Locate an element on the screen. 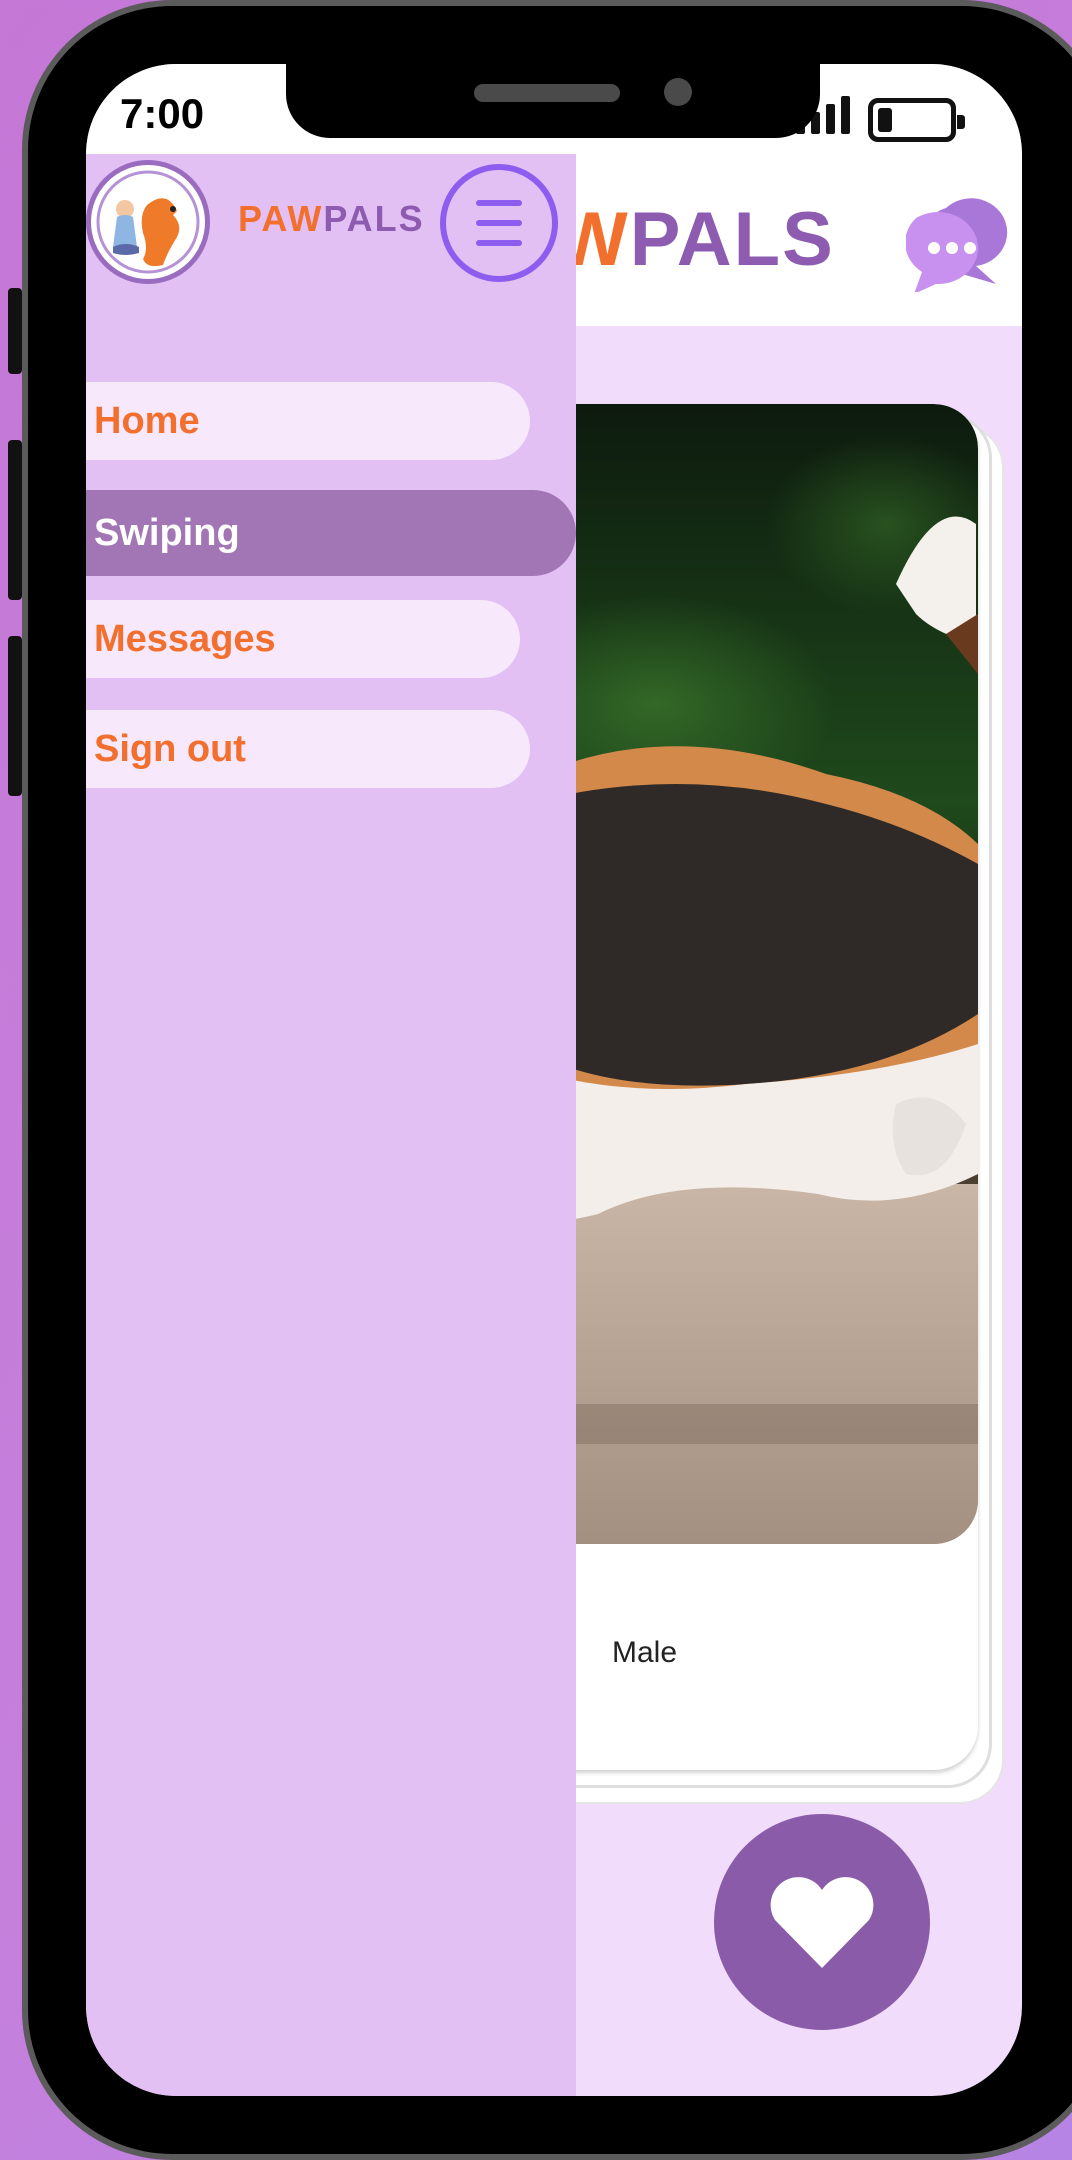 The height and width of the screenshot is (2160, 1072). nav-item-label: Messages is located at coordinates (185, 638).